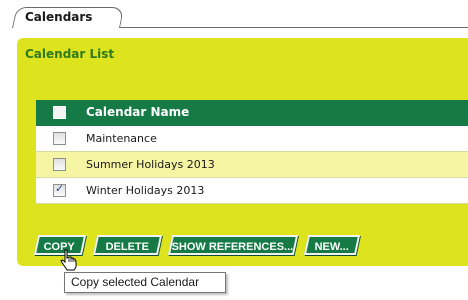  What do you see at coordinates (145, 190) in the screenshot?
I see `calendar-name: Winter Holidays 2013` at bounding box center [145, 190].